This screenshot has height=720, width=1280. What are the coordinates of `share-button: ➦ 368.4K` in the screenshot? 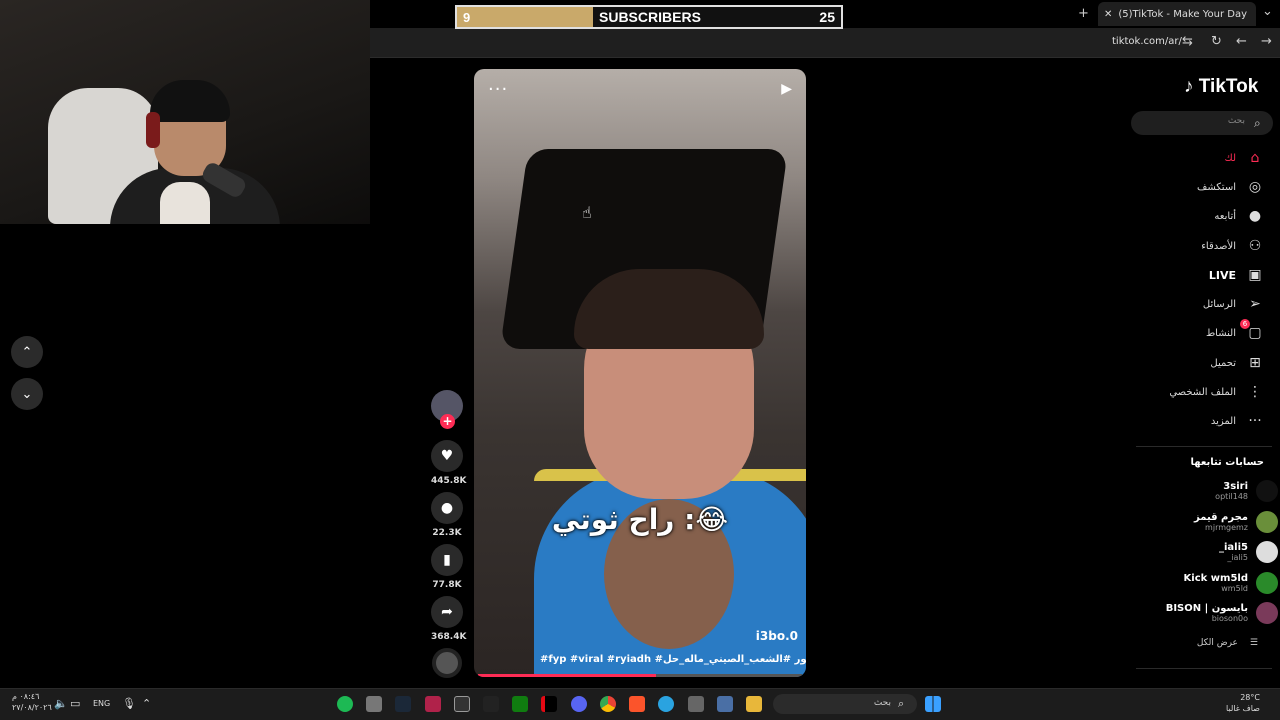 It's located at (449, 619).